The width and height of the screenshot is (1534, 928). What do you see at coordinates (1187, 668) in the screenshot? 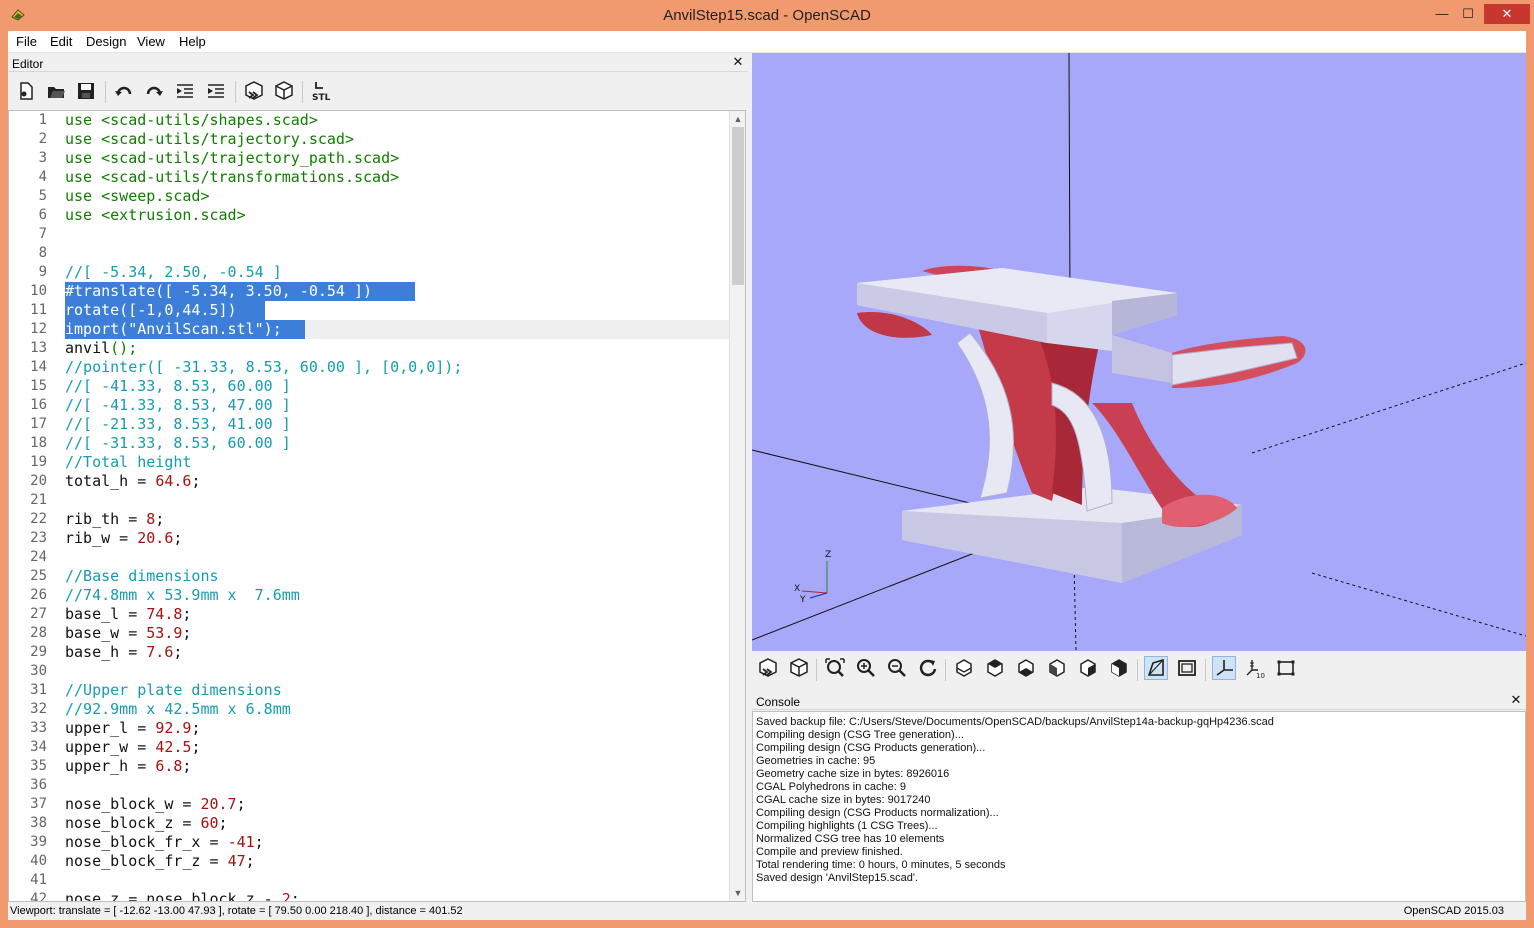
I see `orthogonal-button` at bounding box center [1187, 668].